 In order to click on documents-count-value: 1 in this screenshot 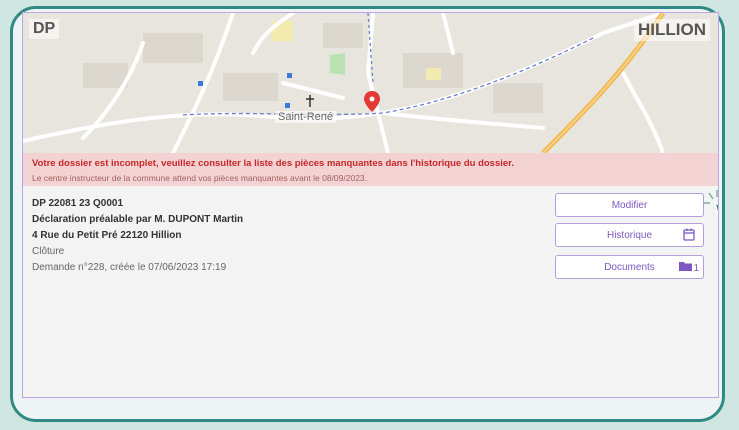, I will do `click(696, 268)`.